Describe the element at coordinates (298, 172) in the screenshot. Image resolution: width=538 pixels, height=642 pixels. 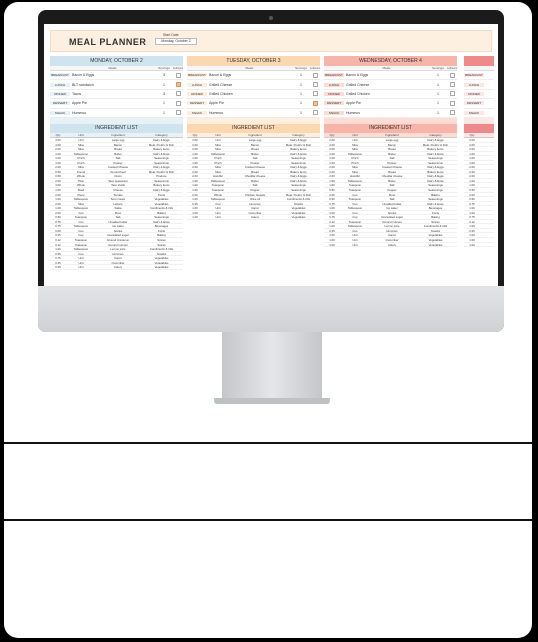
I see `ingredient-category: Bakery items` at that location.